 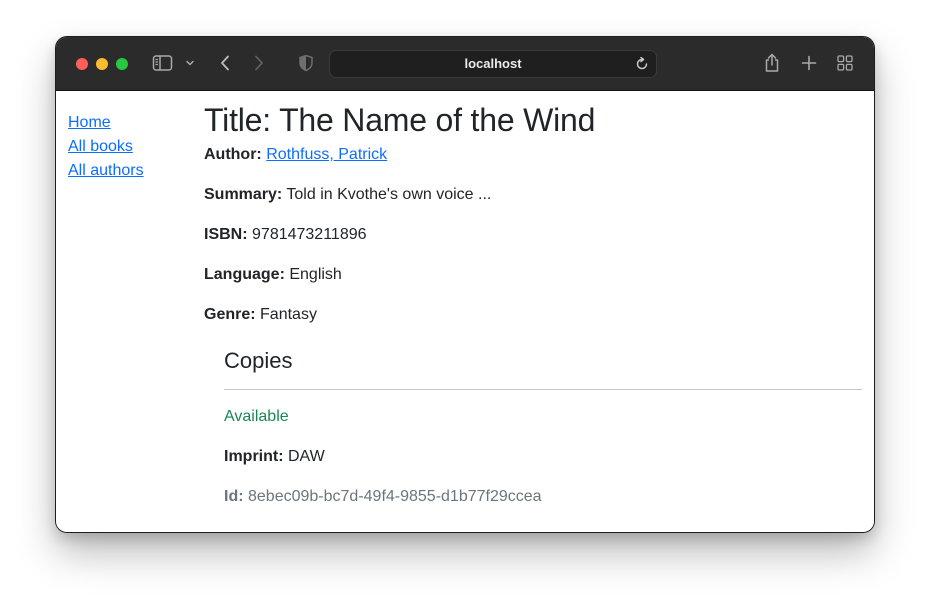 I want to click on page-title: Title: The Name of the Wind, so click(x=400, y=120).